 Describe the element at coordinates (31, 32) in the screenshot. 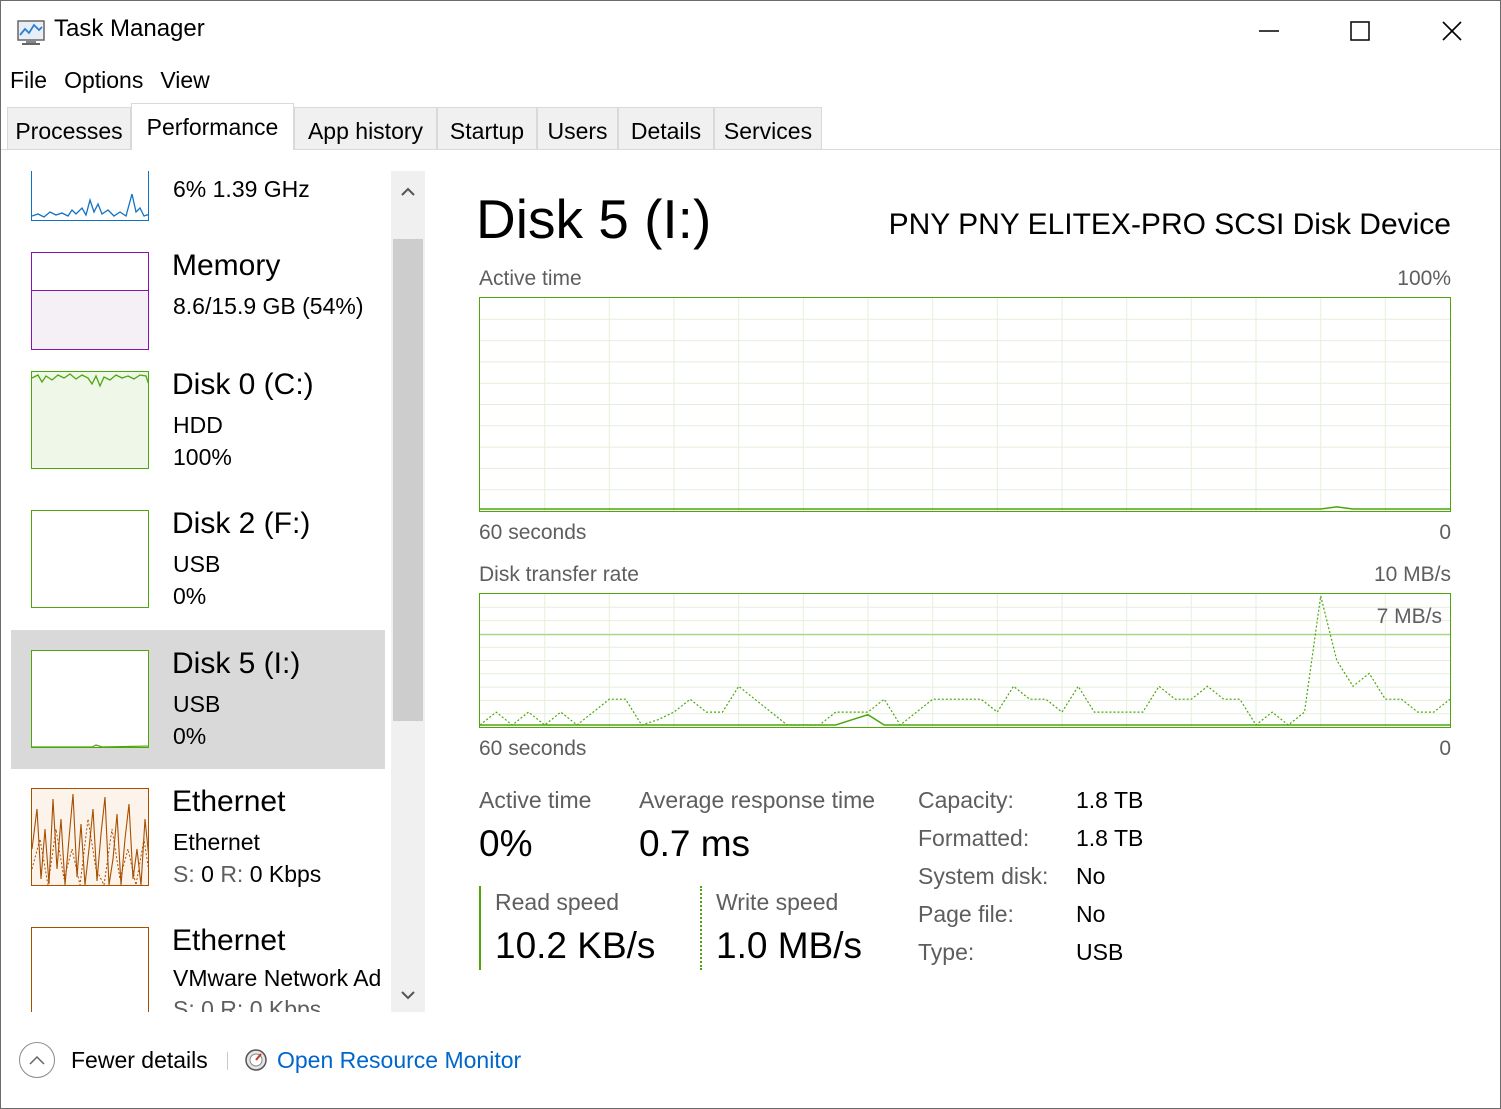

I see `task-manager-icon` at that location.